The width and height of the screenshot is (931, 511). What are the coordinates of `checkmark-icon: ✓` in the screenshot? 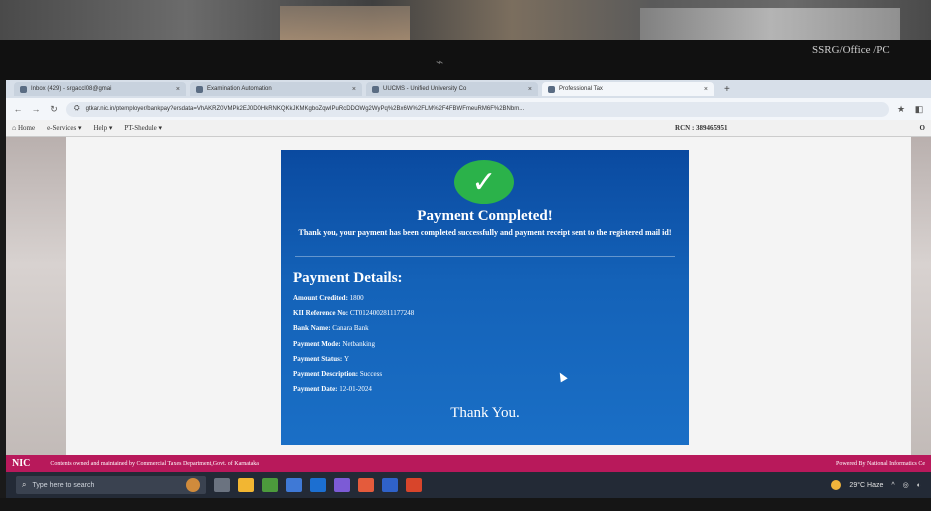 It's located at (484, 182).